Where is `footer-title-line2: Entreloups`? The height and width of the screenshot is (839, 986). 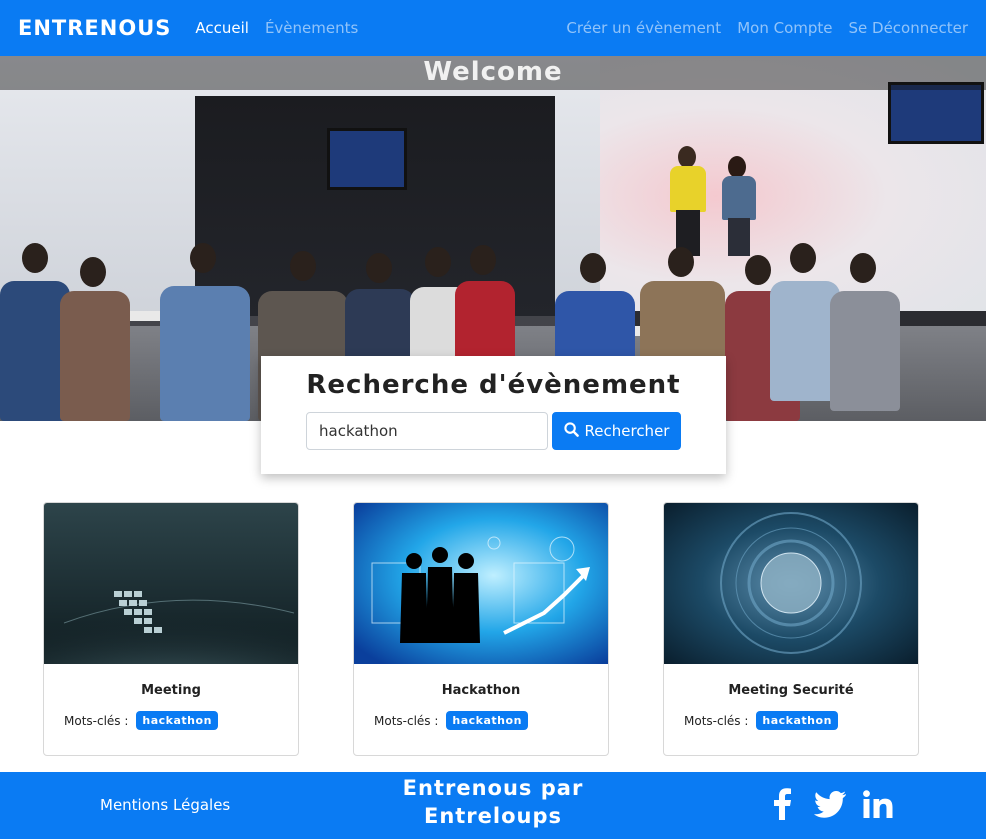
footer-title-line2: Entreloups is located at coordinates (493, 816).